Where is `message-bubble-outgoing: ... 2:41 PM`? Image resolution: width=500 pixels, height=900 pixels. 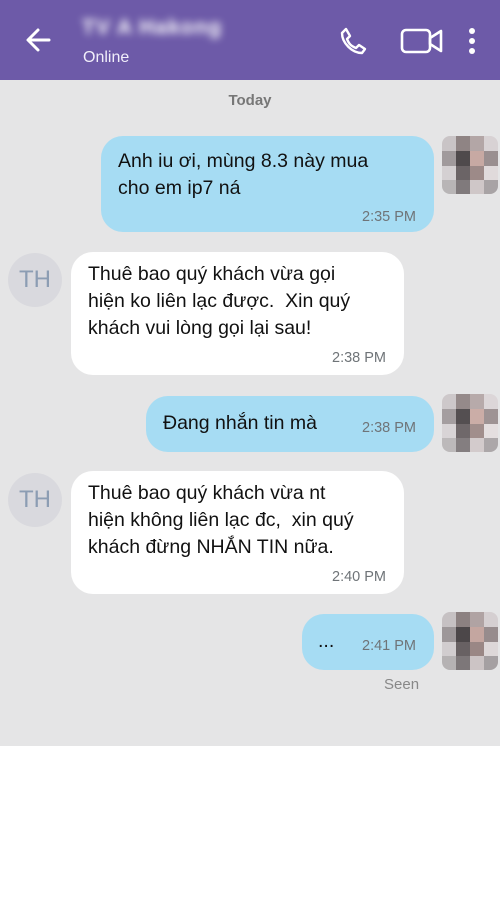 message-bubble-outgoing: ... 2:41 PM is located at coordinates (368, 642).